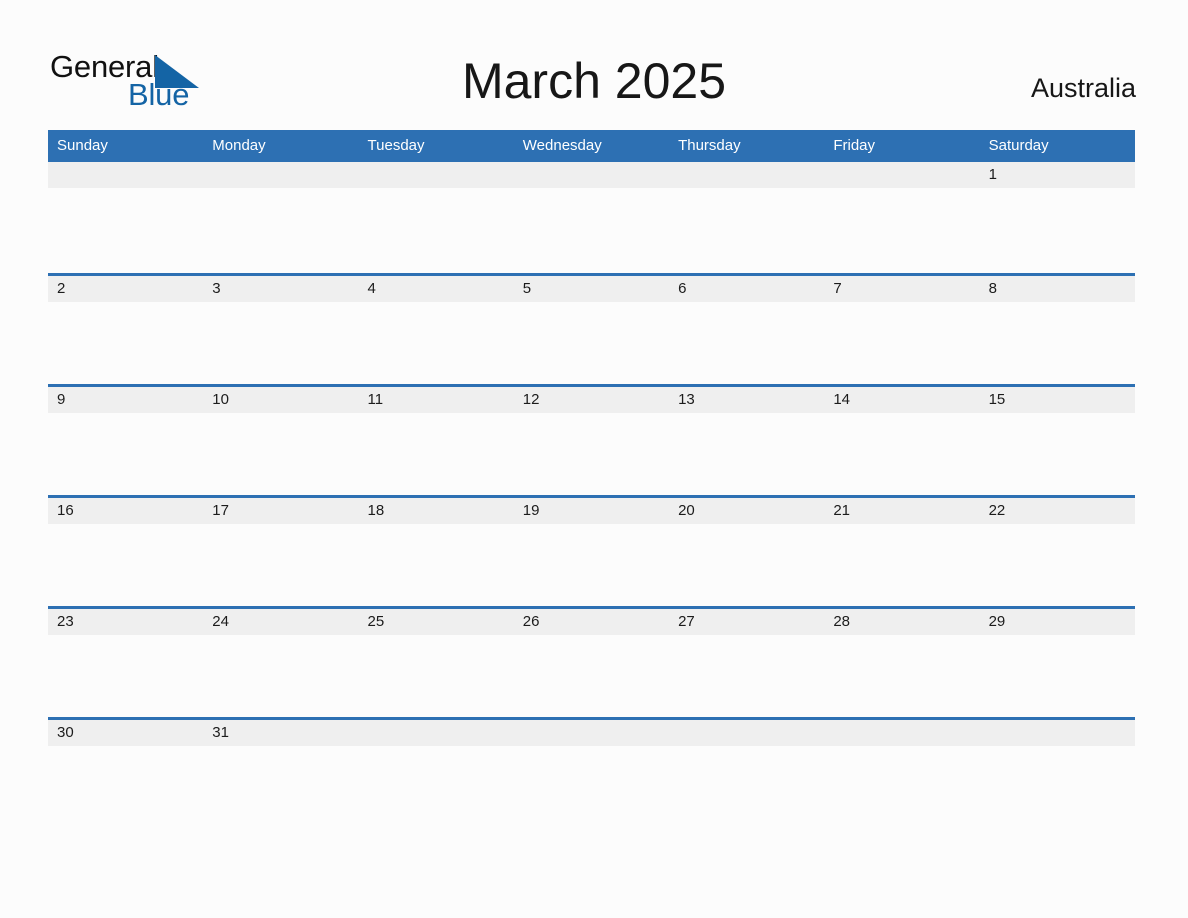 The width and height of the screenshot is (1188, 918). What do you see at coordinates (280, 733) in the screenshot?
I see `day-cell: 31` at bounding box center [280, 733].